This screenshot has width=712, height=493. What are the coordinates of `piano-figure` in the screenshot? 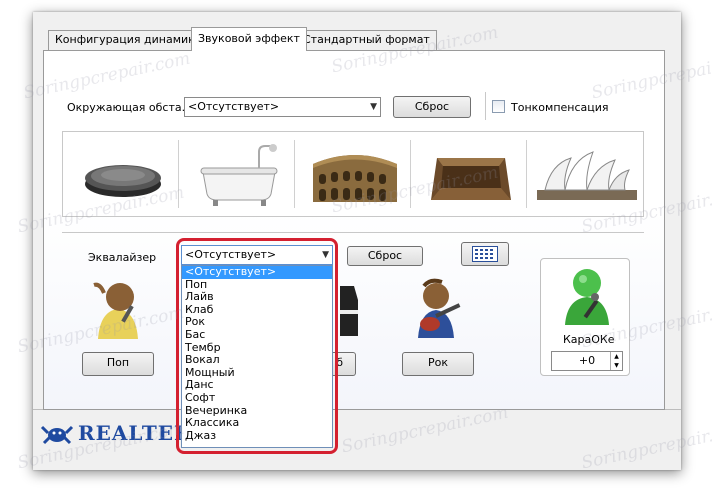 It's located at (349, 308).